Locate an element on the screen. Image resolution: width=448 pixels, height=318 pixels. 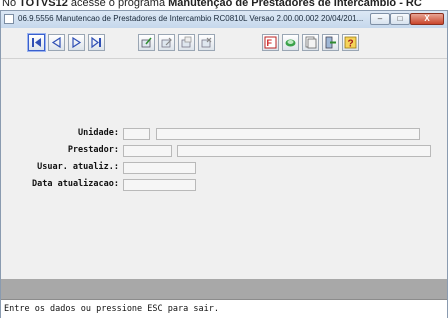
toolbar: F ? is located at coordinates (224, 44).